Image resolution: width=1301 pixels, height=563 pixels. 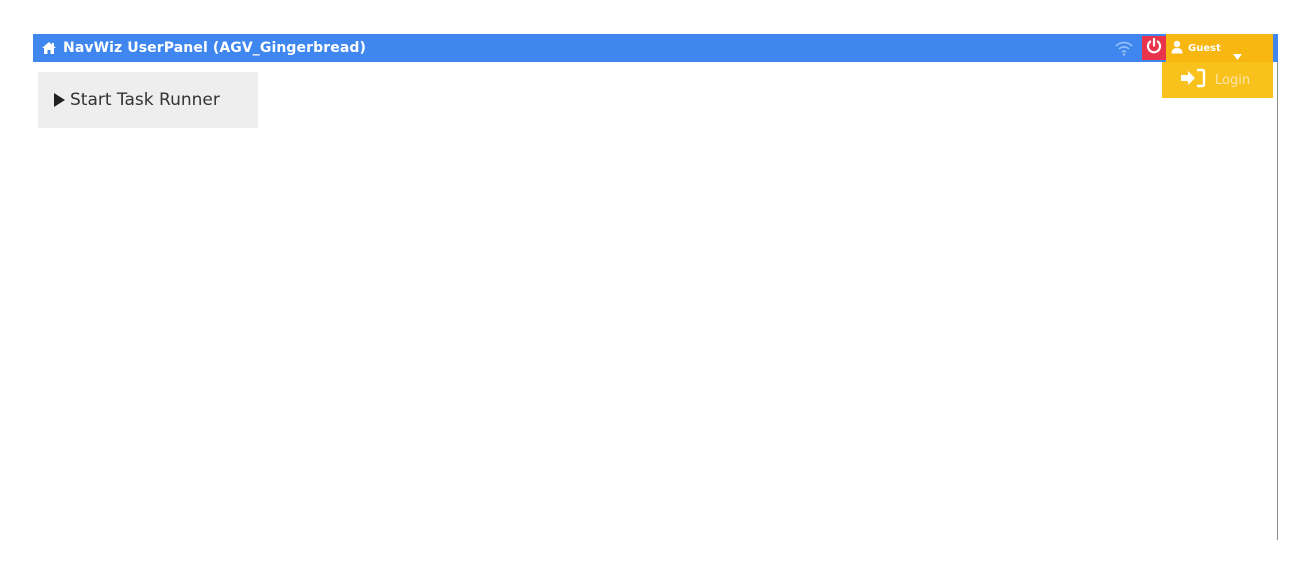 I want to click on menu-item-login: Login, so click(x=1232, y=80).